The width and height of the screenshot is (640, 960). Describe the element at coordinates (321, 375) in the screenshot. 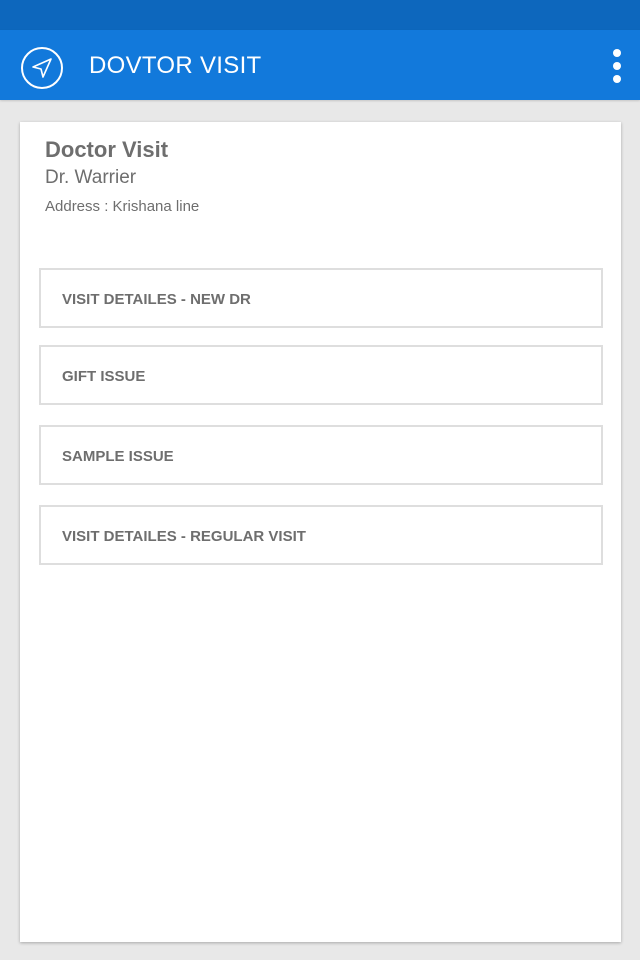

I see `option-gift-issue: GIFT ISSUE` at that location.